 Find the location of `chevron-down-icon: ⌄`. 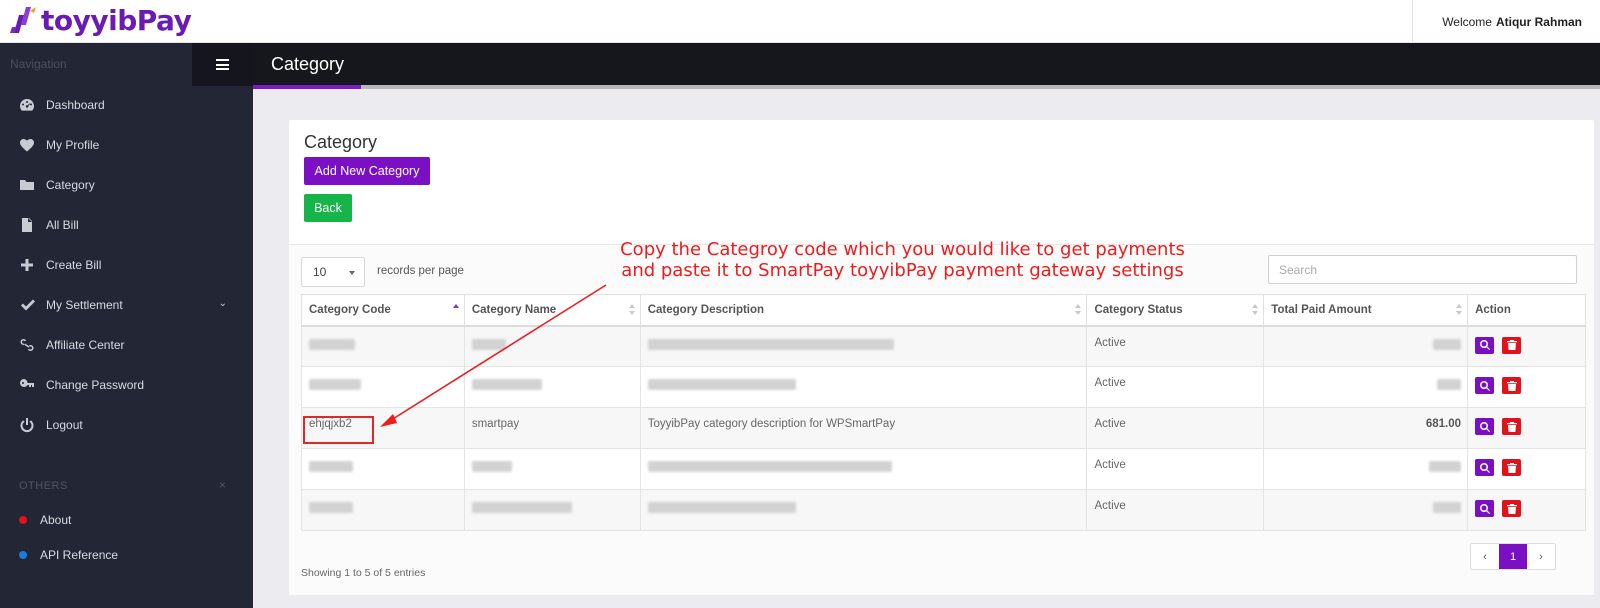

chevron-down-icon: ⌄ is located at coordinates (223, 303).